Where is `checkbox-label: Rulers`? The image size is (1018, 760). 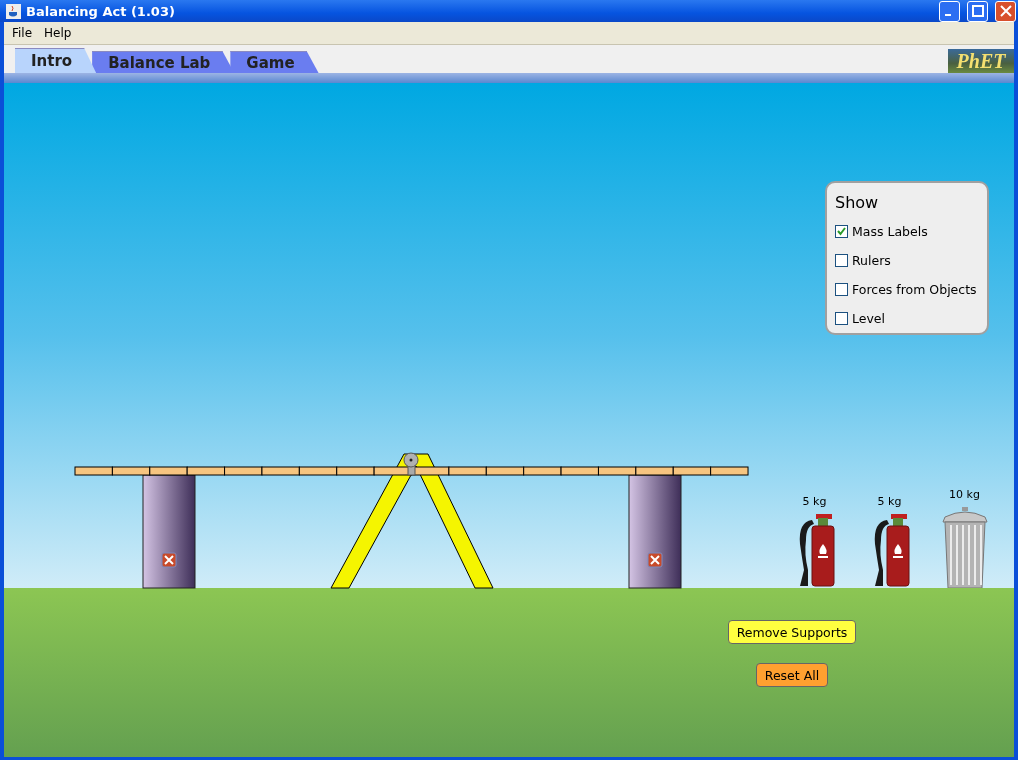 checkbox-label: Rulers is located at coordinates (871, 260).